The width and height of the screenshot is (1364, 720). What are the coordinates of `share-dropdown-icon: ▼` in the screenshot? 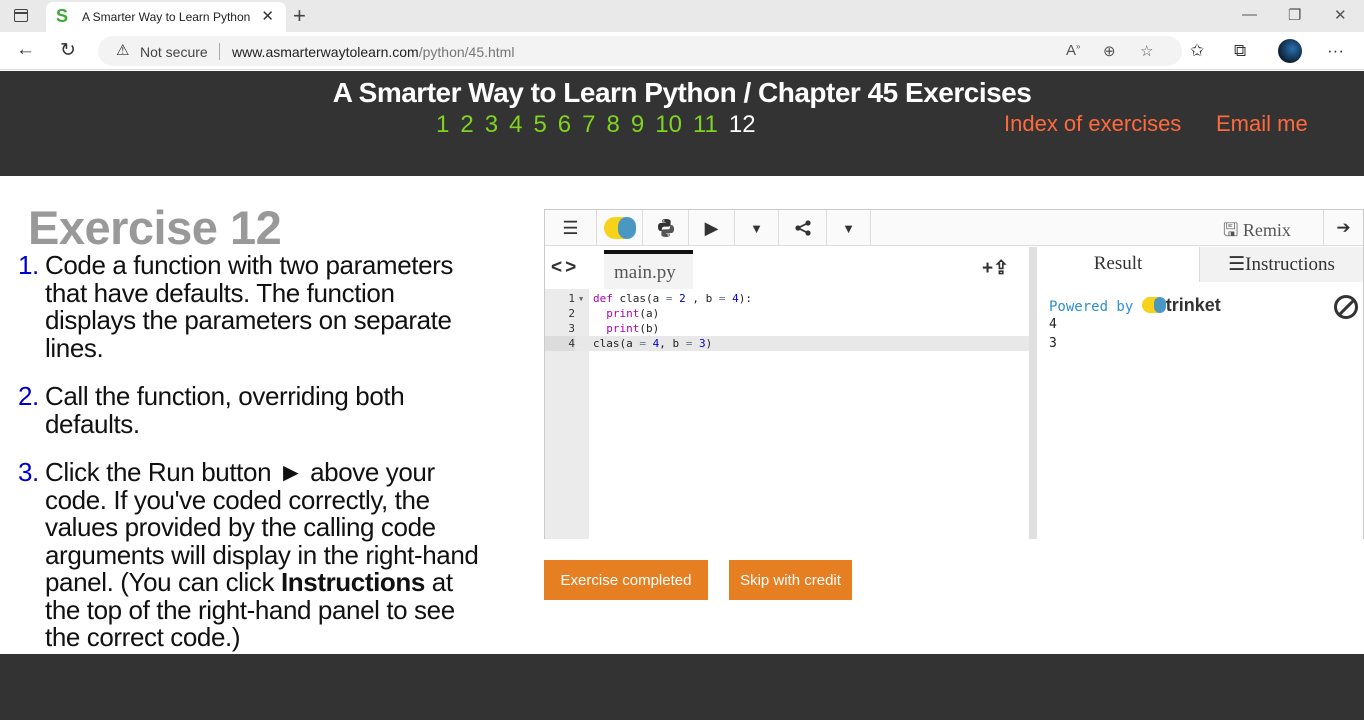 It's located at (849, 228).